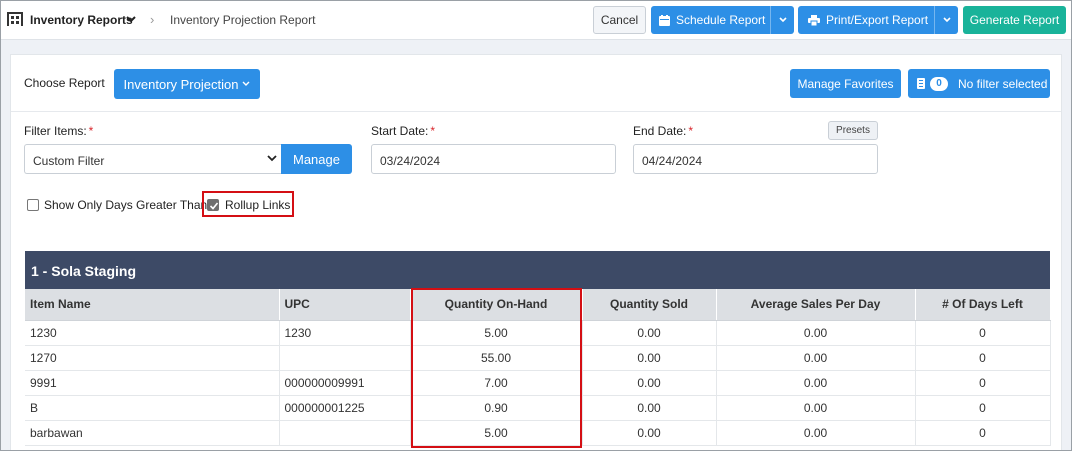 The image size is (1072, 451). I want to click on manage-filter-button: Manage, so click(316, 159).